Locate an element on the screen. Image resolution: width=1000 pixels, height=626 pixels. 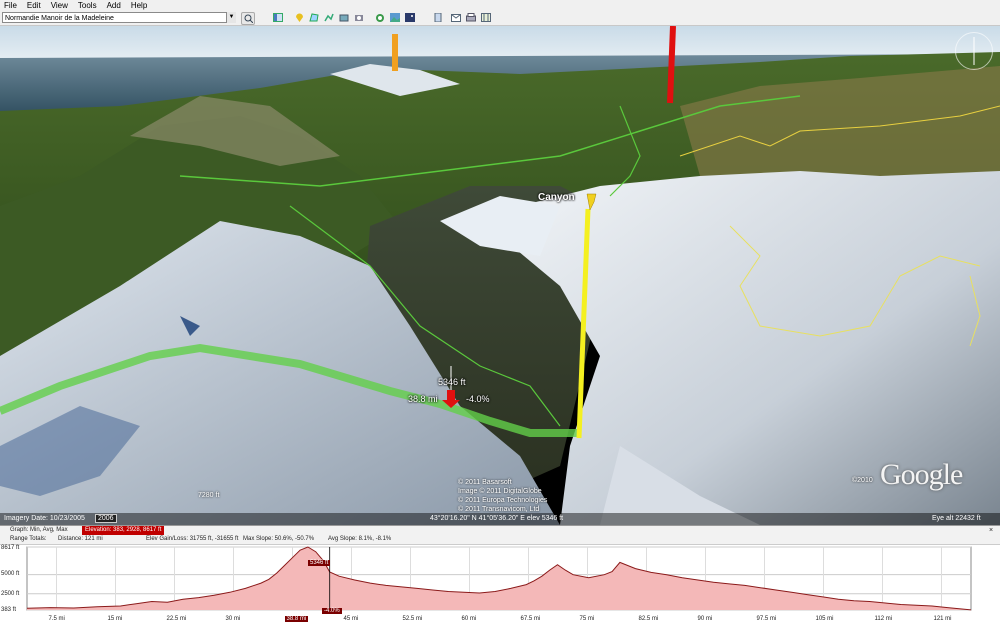
placemark-label: Canyon is located at coordinates (556, 197).